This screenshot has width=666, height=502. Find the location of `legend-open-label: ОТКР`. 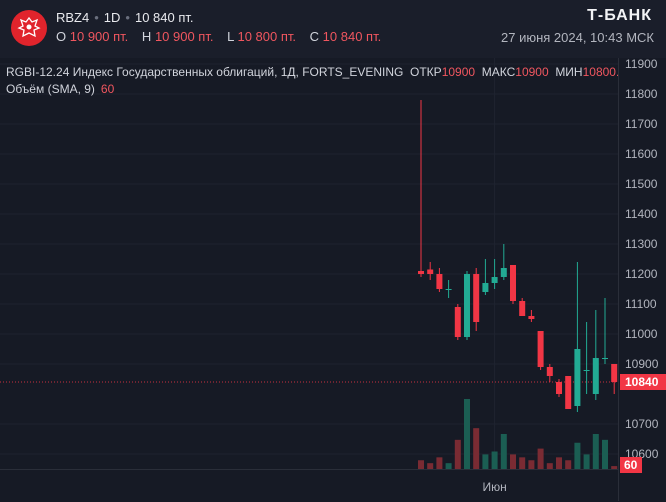

legend-open-label: ОТКР is located at coordinates (426, 72).